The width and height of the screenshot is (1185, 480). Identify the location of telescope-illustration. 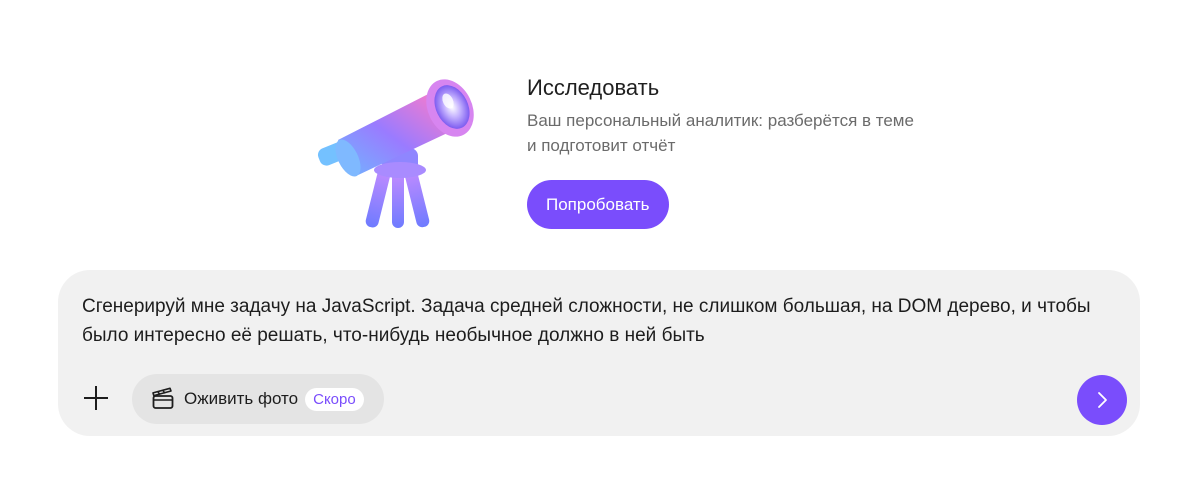
(400, 150).